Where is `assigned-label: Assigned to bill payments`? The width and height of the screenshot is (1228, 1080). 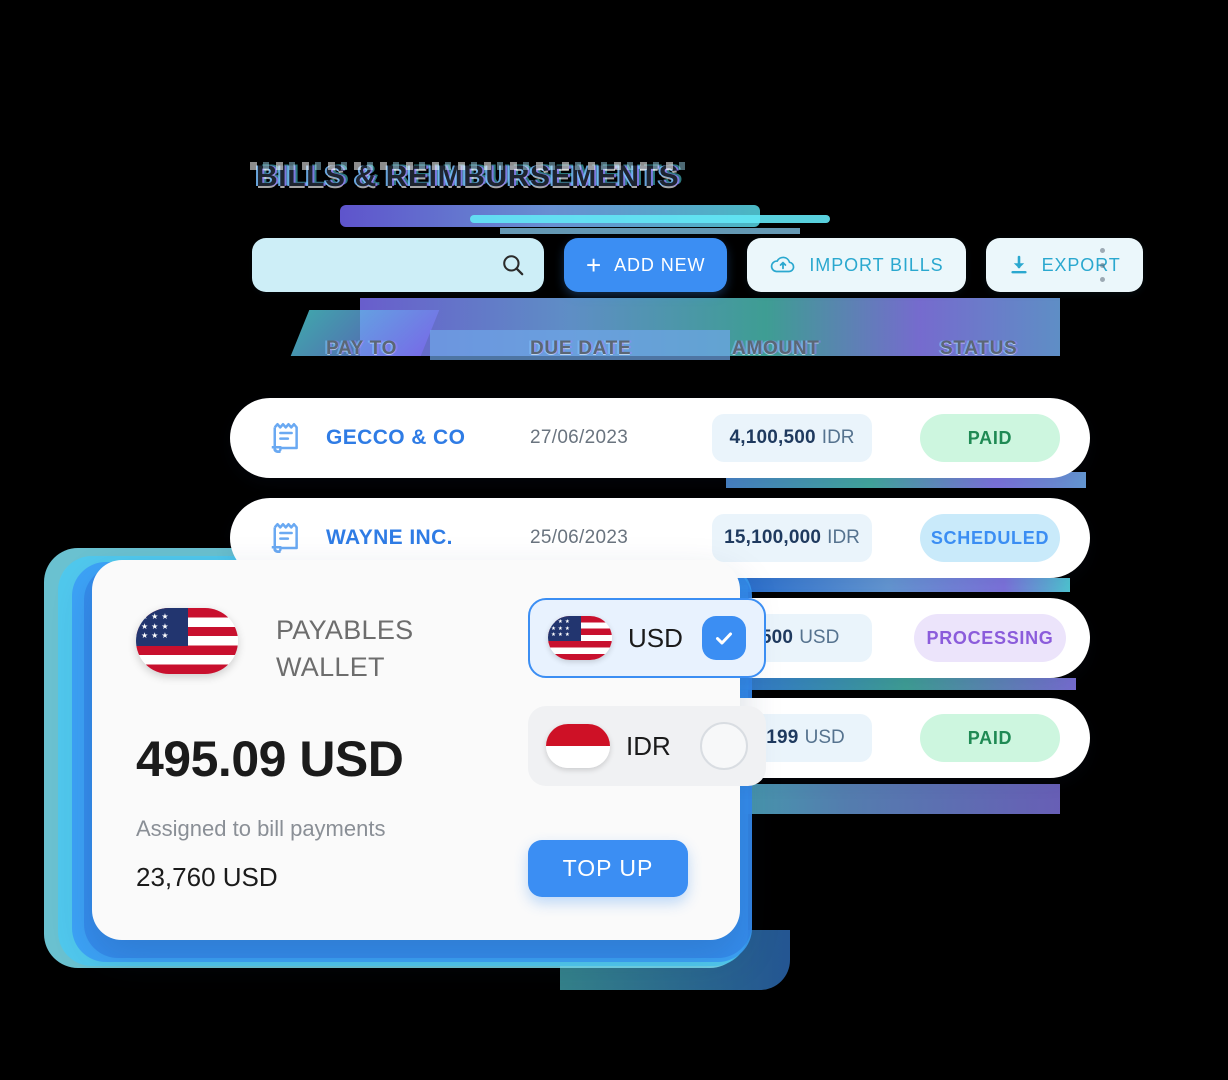 assigned-label: Assigned to bill payments is located at coordinates (261, 828).